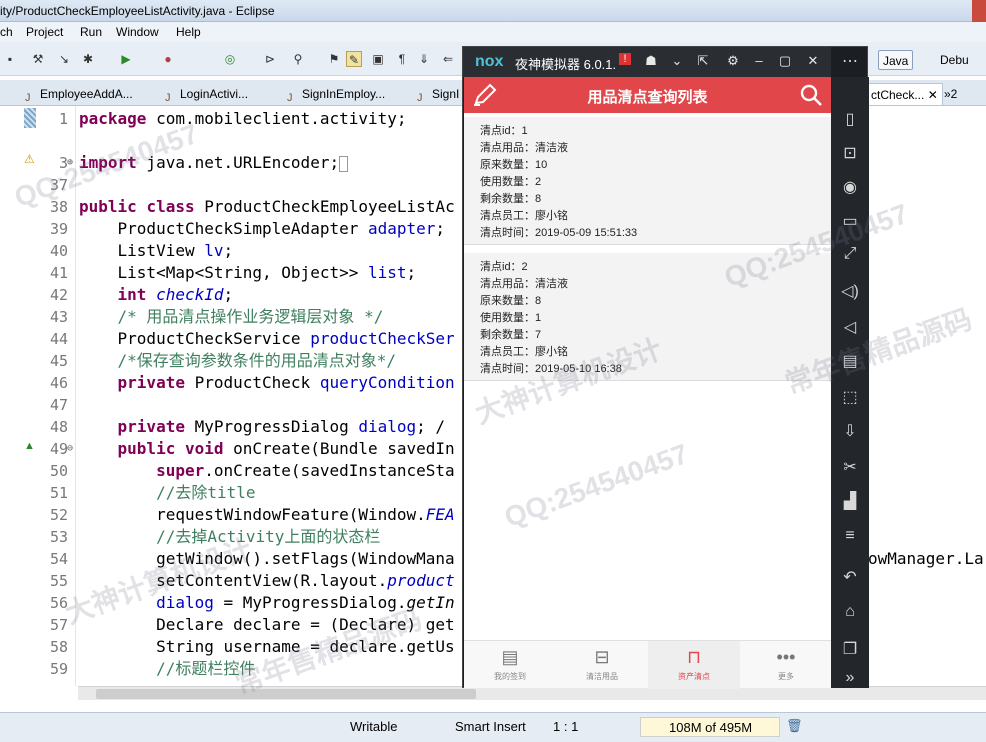 The width and height of the screenshot is (986, 742). What do you see at coordinates (850, 119) in the screenshot?
I see `phone-icon: ▯` at bounding box center [850, 119].